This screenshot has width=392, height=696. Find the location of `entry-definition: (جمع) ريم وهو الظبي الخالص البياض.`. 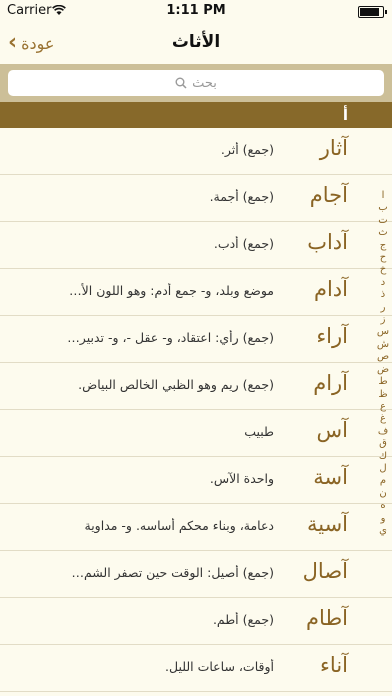

entry-definition: (جمع) ريم وهو الظبي الخالص البياض. is located at coordinates (176, 384).